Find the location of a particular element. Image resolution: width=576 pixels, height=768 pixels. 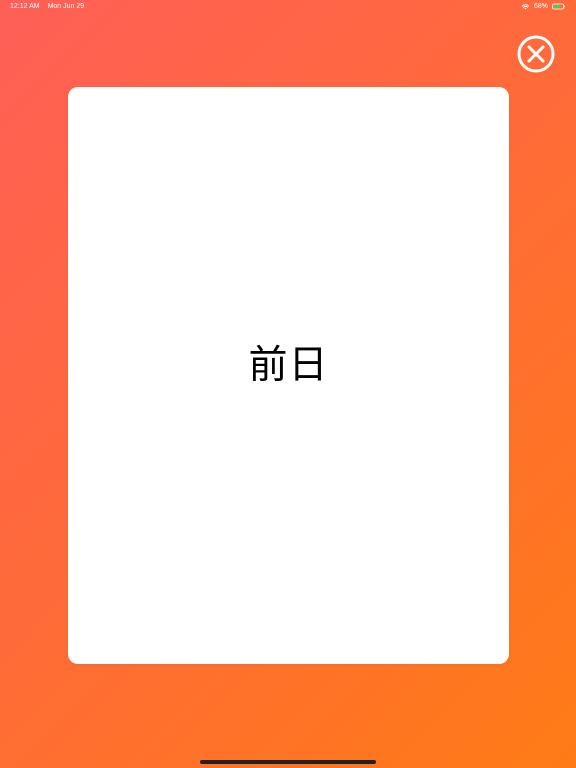

status-time: 12:12 AM is located at coordinates (25, 6).